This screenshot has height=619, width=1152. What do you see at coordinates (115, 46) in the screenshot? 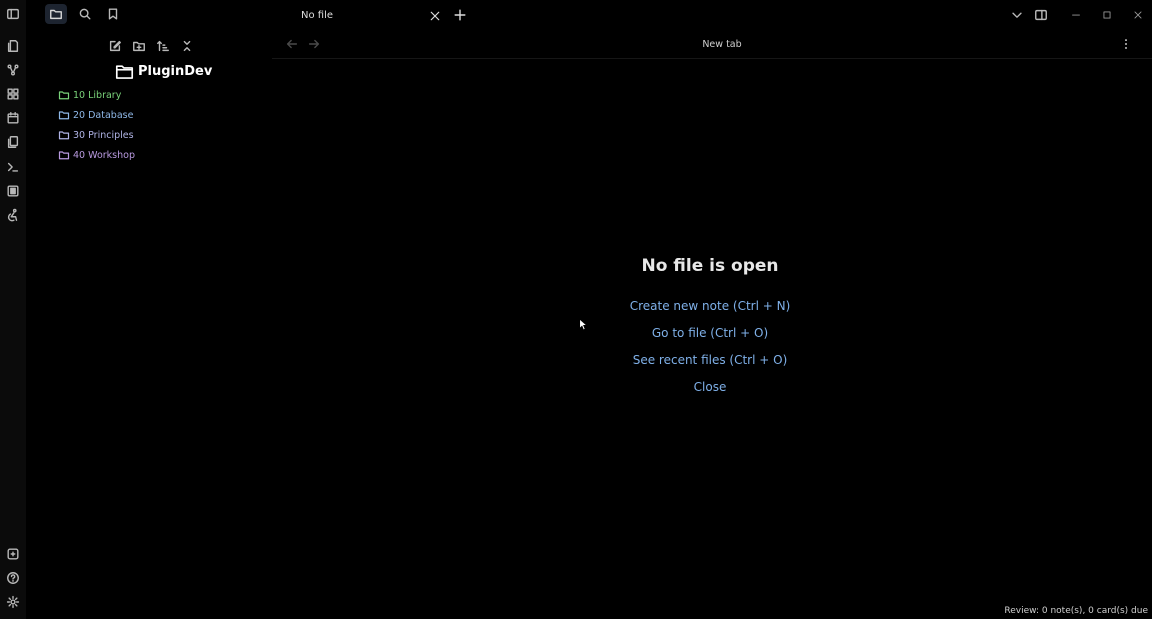
I see `new-note-icon` at bounding box center [115, 46].